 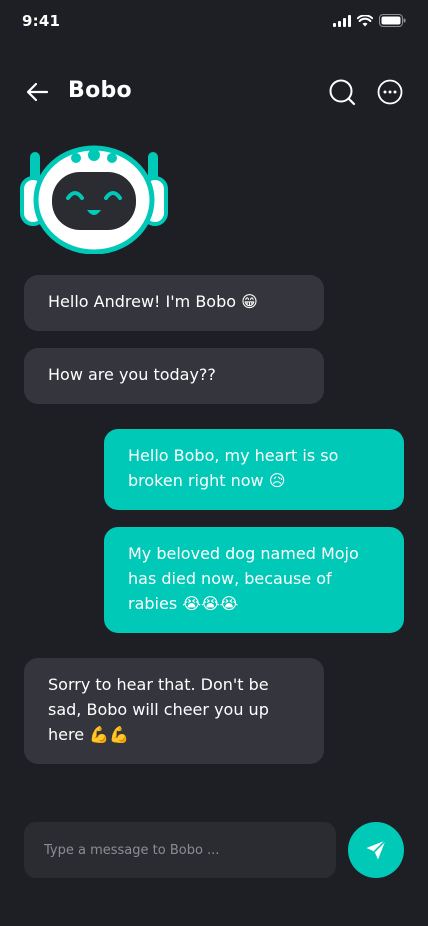 What do you see at coordinates (392, 20) in the screenshot?
I see `battery-icon` at bounding box center [392, 20].